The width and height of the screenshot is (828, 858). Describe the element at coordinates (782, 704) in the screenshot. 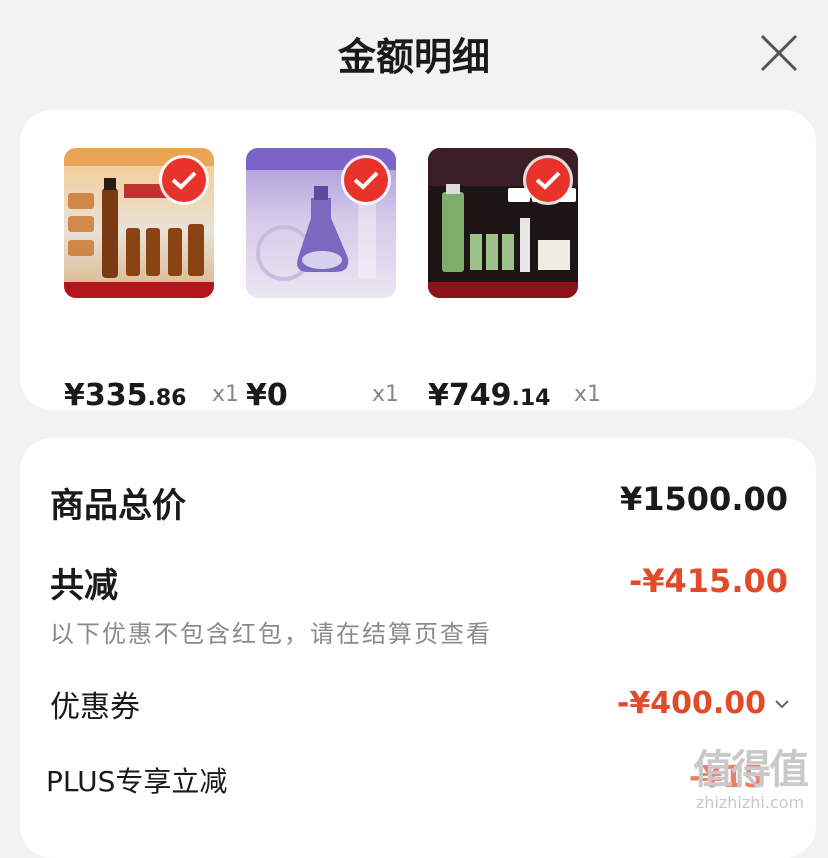

I see `chevron-down-icon` at that location.